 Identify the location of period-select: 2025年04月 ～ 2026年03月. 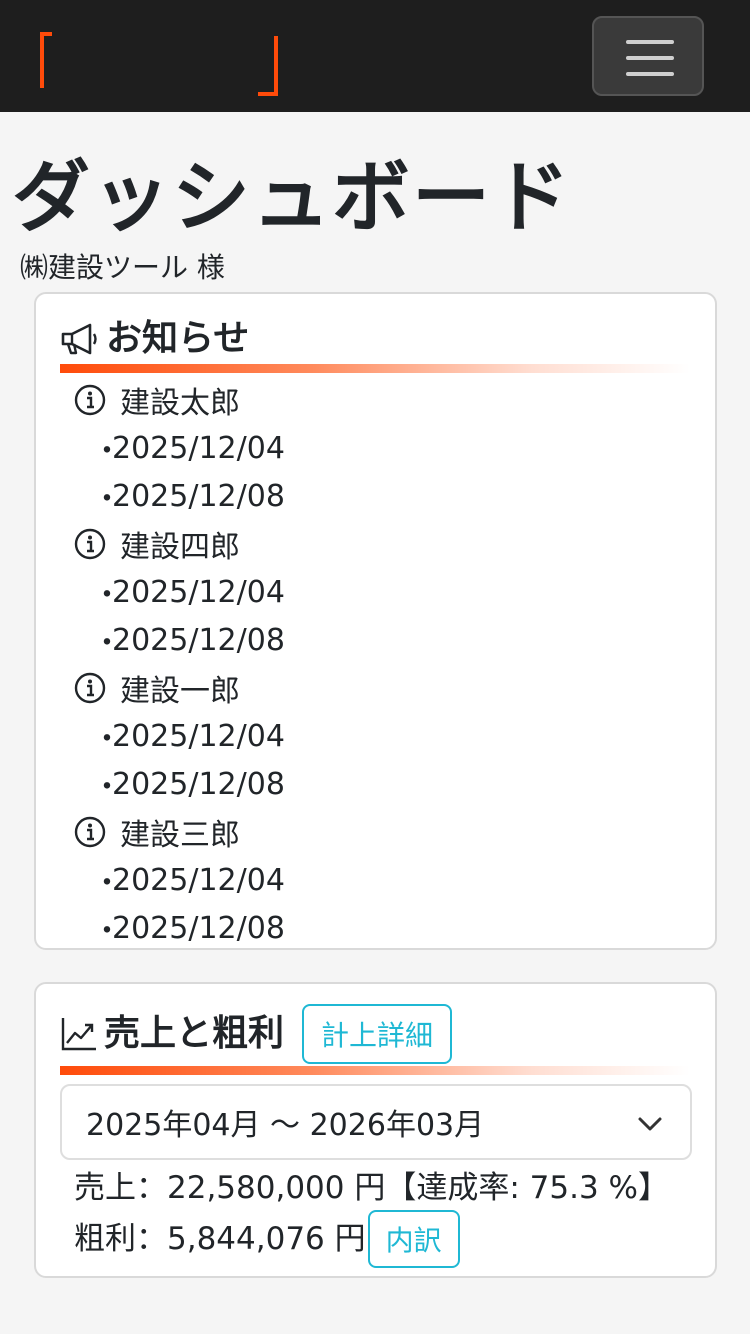
(376, 1122).